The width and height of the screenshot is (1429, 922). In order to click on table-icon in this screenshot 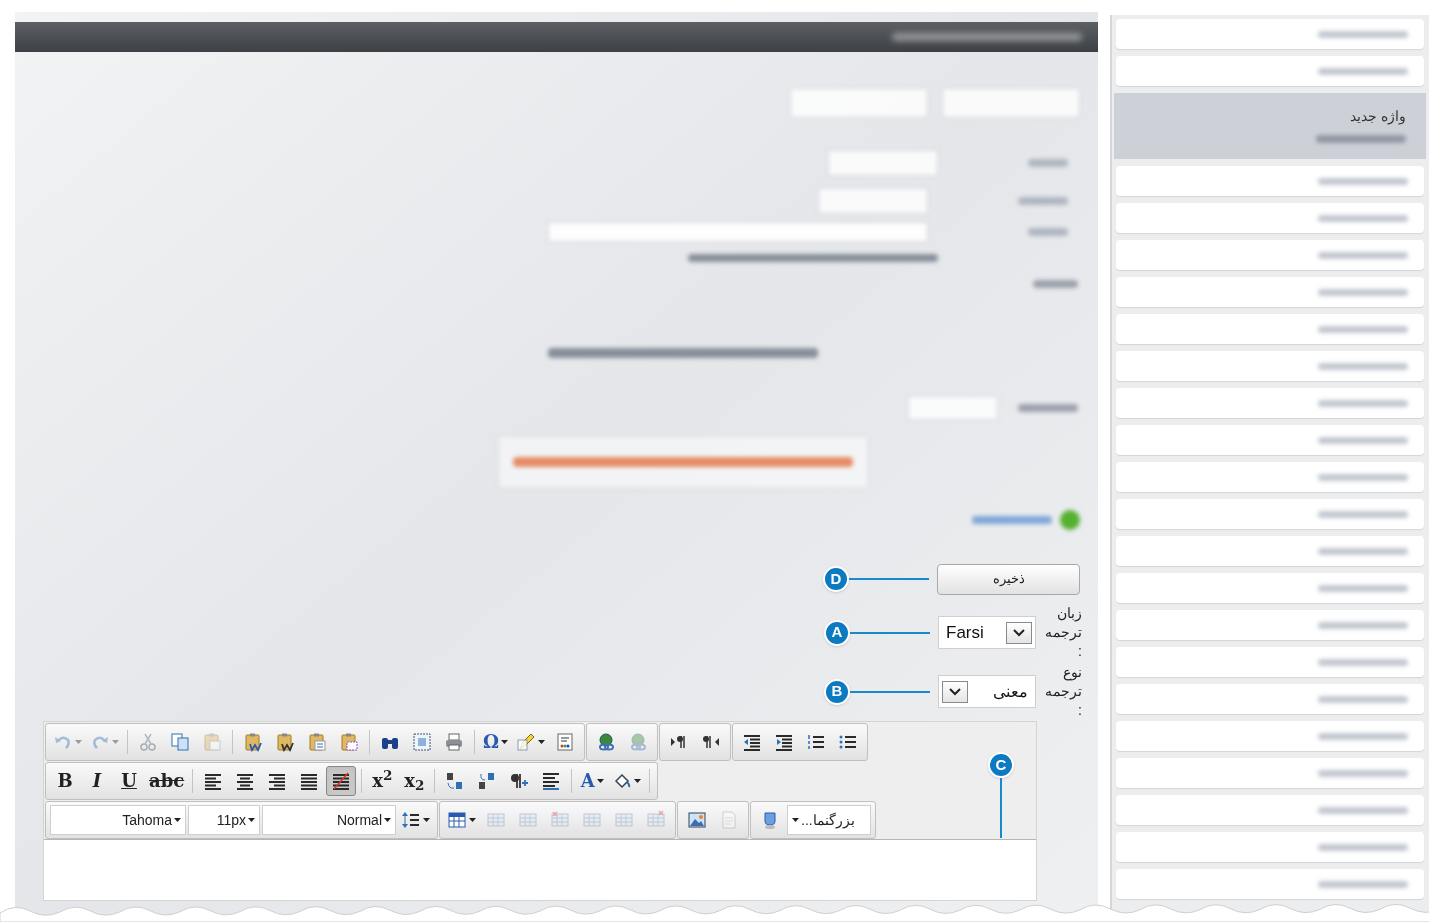, I will do `click(457, 820)`.